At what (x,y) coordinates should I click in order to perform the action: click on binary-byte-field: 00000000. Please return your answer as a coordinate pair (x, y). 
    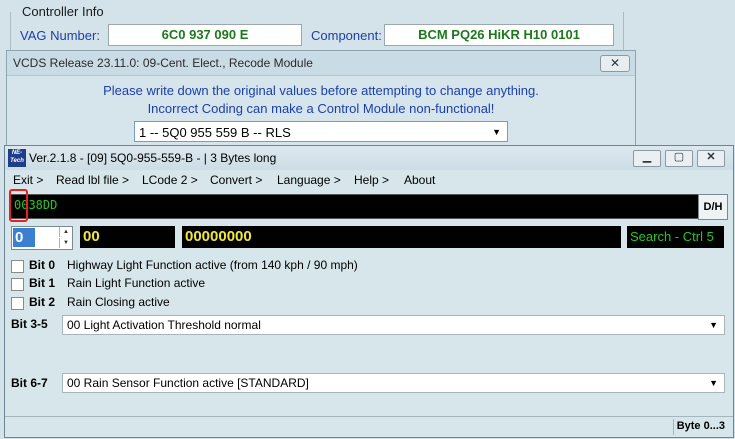
    Looking at the image, I should click on (401, 237).